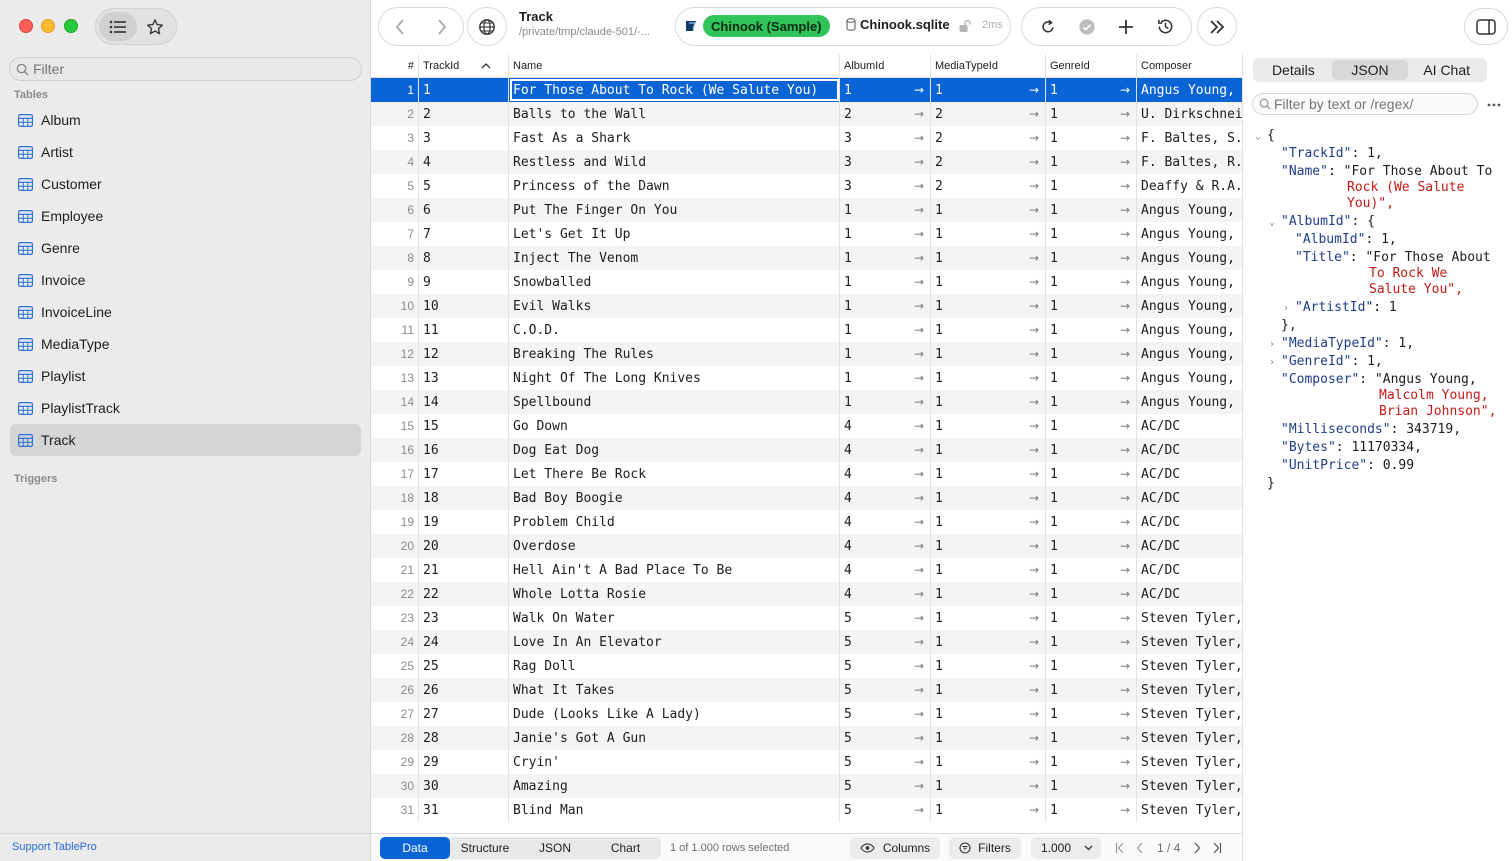  What do you see at coordinates (1048, 27) in the screenshot?
I see `refresh-button` at bounding box center [1048, 27].